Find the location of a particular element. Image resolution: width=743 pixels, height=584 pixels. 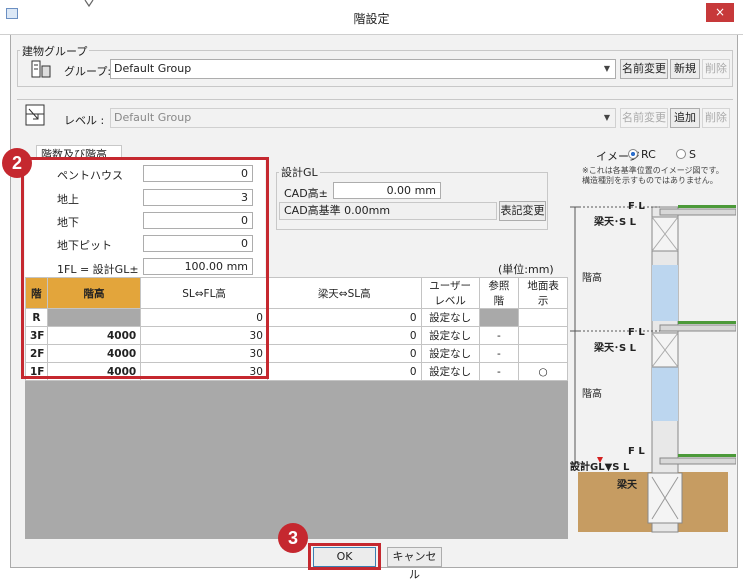

radio-s-indicator is located at coordinates (681, 154).